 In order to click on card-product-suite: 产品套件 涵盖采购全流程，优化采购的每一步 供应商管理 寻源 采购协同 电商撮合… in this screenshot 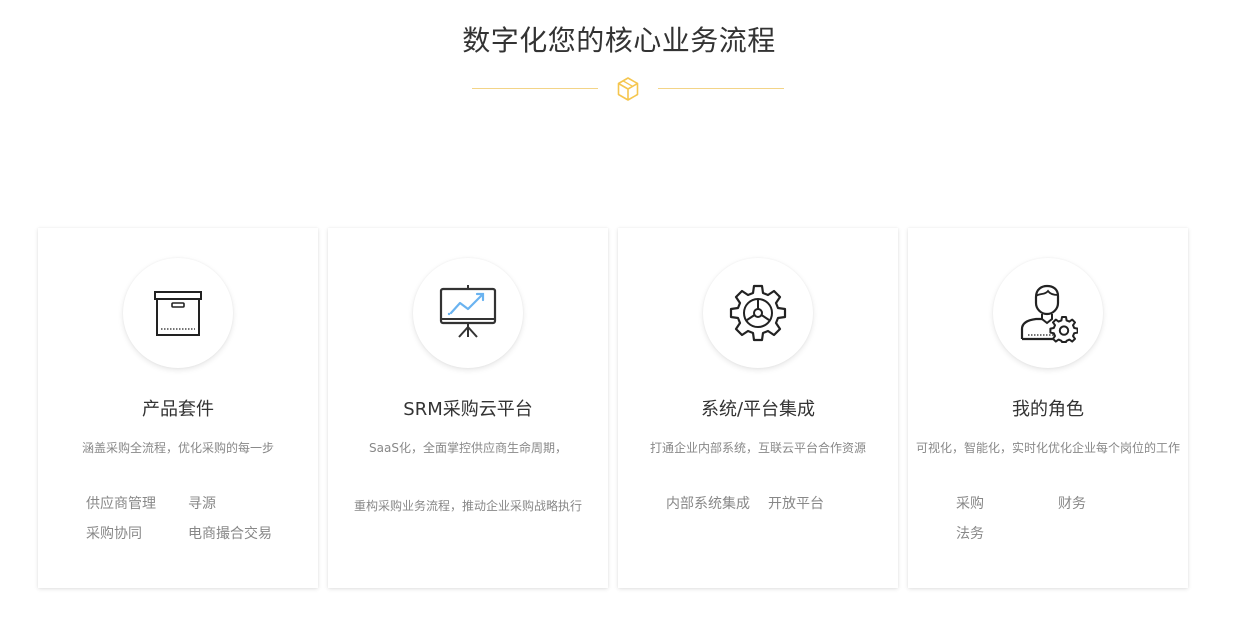, I will do `click(178, 408)`.